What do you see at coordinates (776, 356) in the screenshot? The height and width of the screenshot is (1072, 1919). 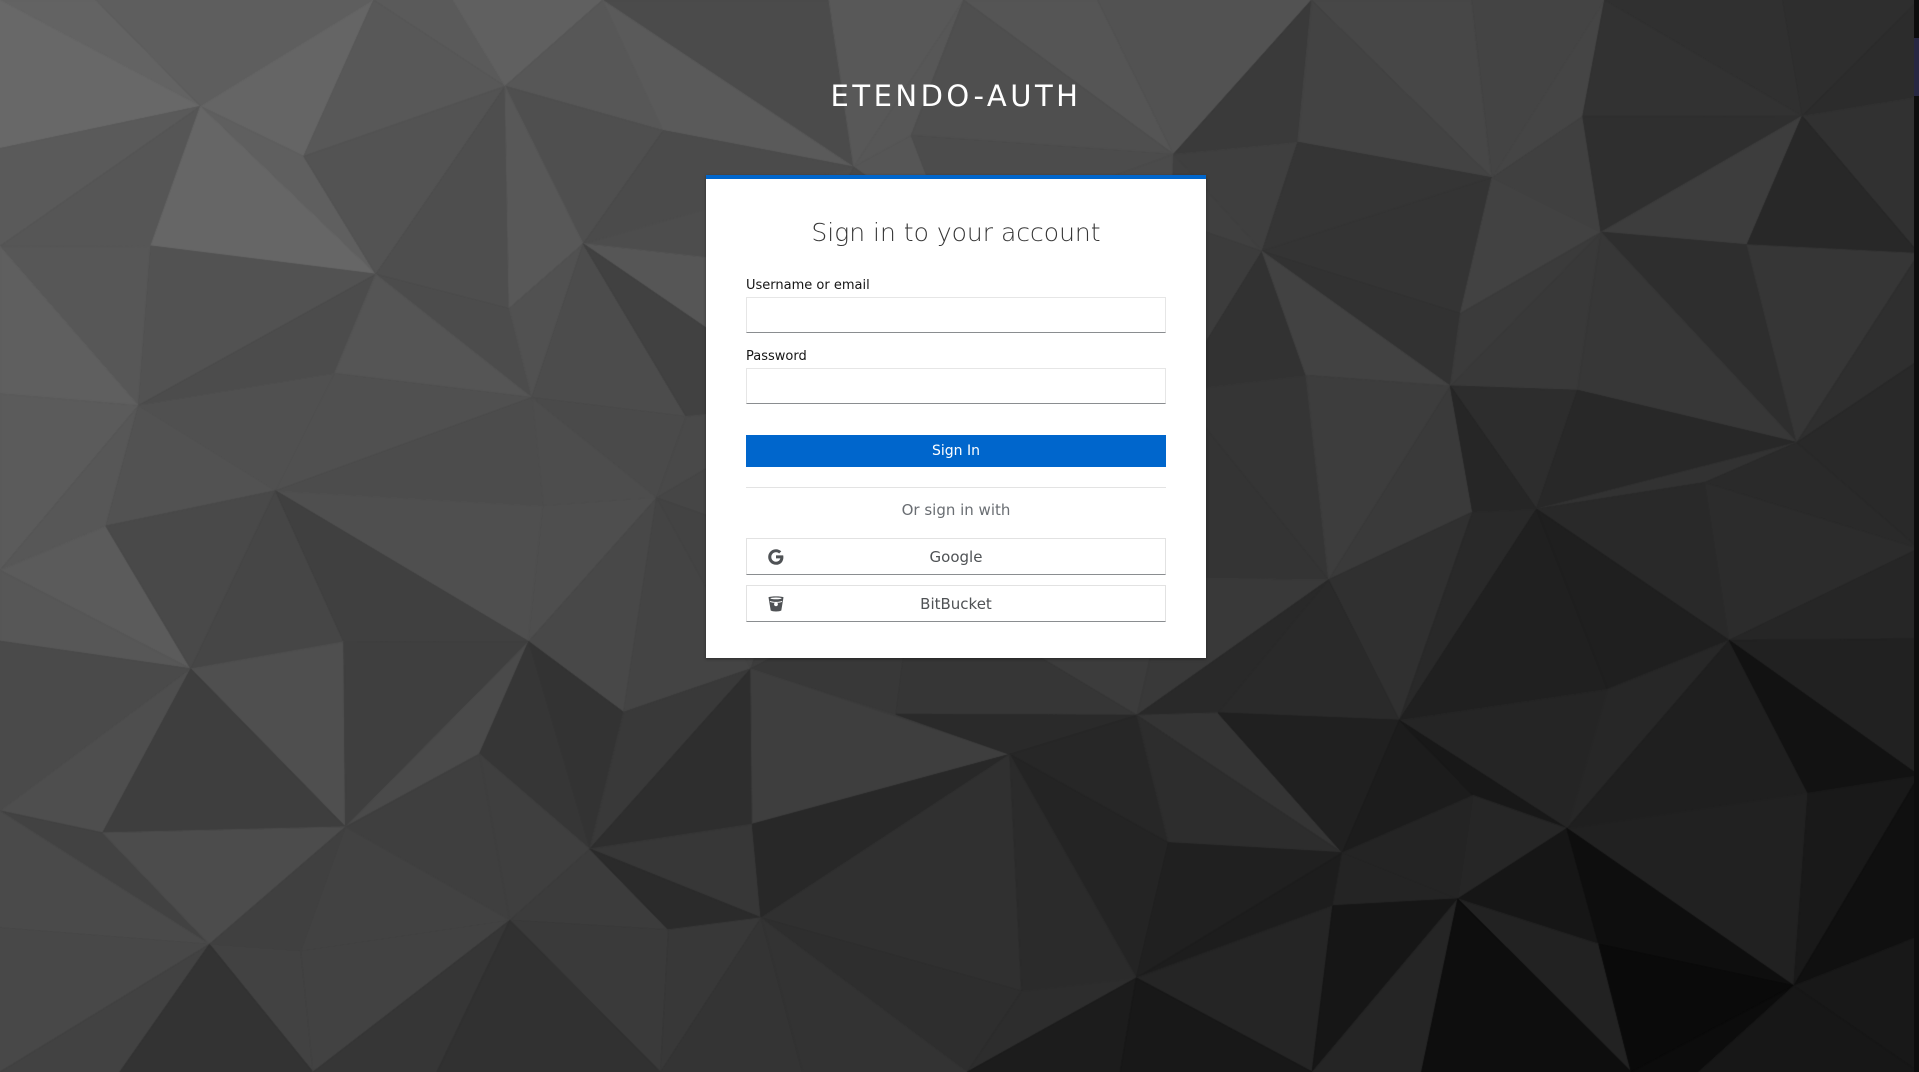 I see `password-label: Password` at bounding box center [776, 356].